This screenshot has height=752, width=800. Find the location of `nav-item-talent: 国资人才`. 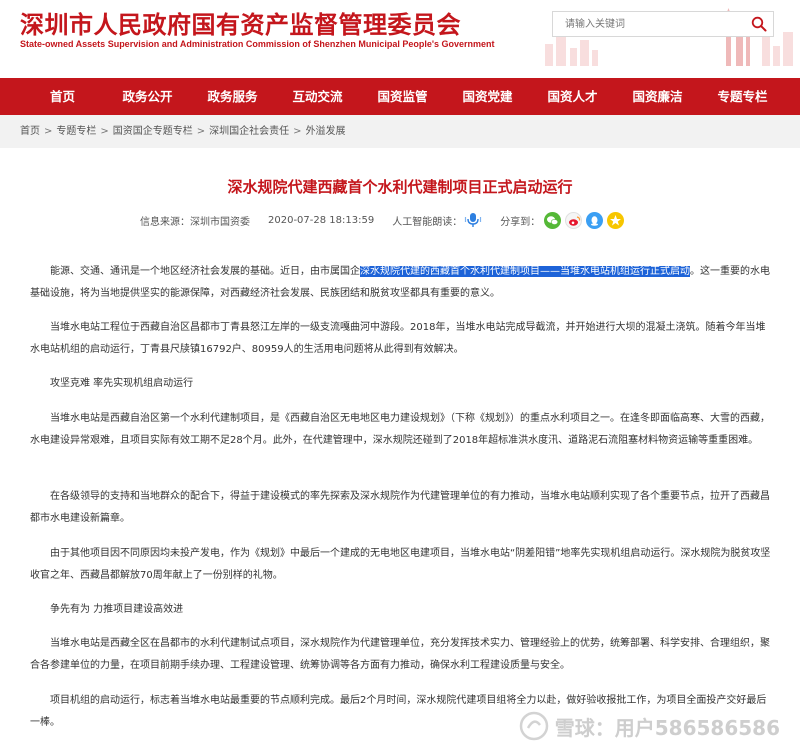

nav-item-talent: 国资人才 is located at coordinates (572, 96).